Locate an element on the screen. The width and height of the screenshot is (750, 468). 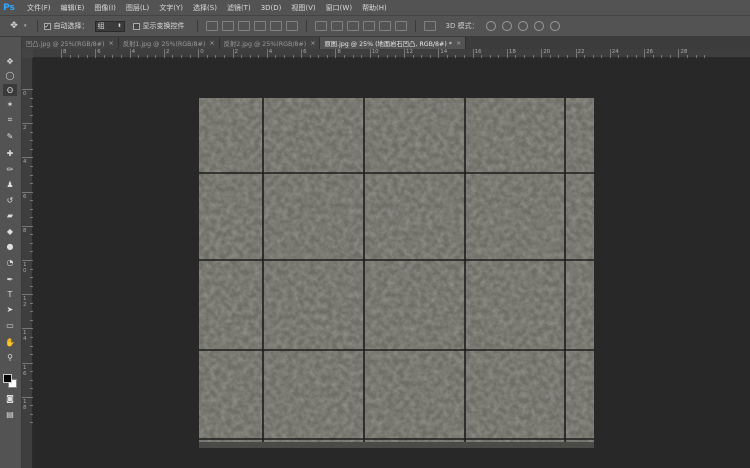
show-transform-label: 显示变换控件 is located at coordinates (163, 26).